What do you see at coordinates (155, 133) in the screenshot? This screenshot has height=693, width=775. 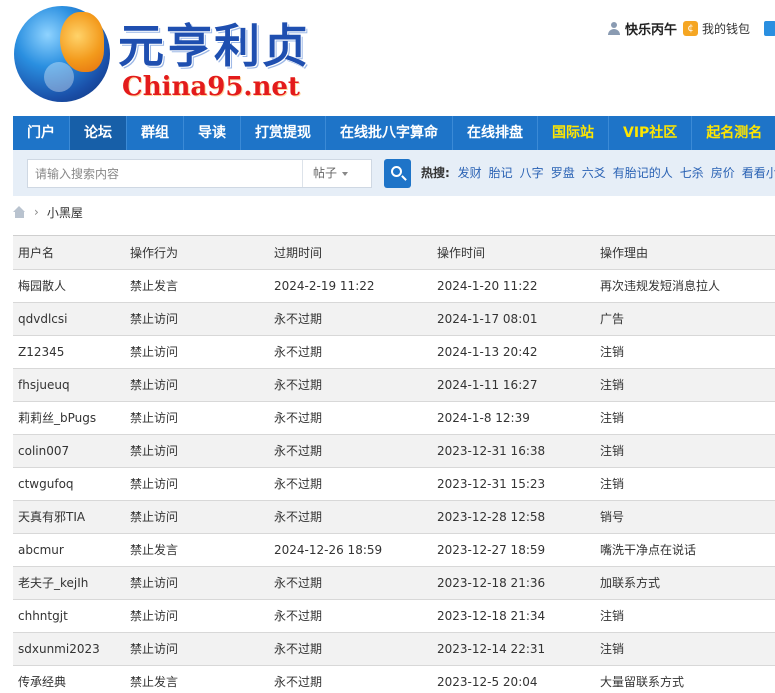 I see `nav-item: 群组` at bounding box center [155, 133].